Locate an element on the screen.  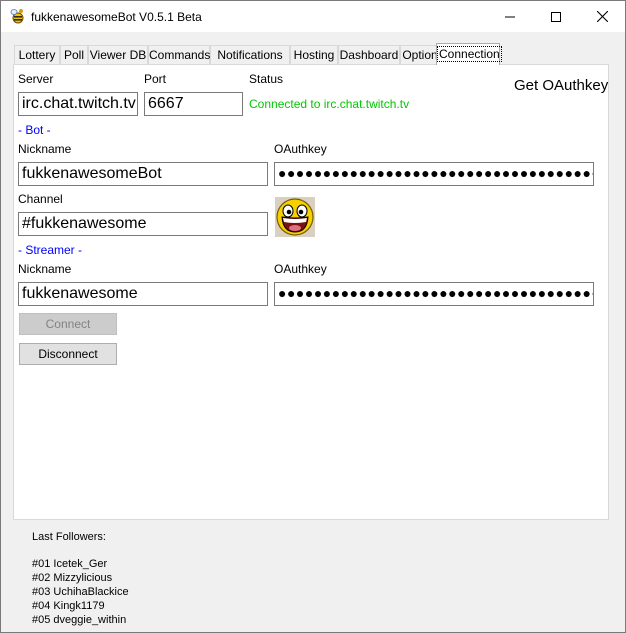
close-icon is located at coordinates (602, 16).